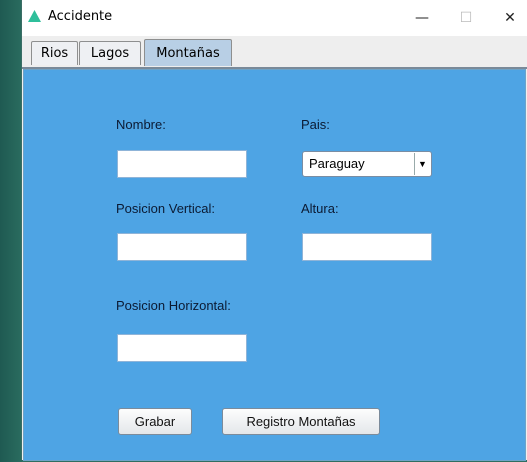 The width and height of the screenshot is (527, 462). I want to click on tab-rios: Rios, so click(54, 53).